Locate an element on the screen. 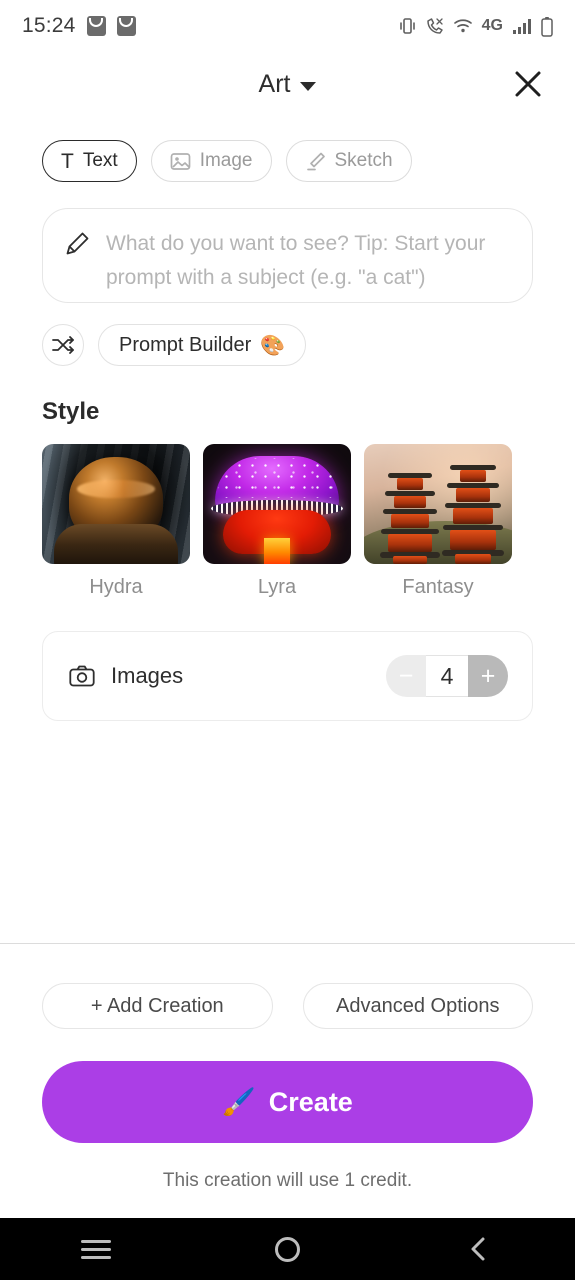  decrement-images-button: − is located at coordinates (406, 676).